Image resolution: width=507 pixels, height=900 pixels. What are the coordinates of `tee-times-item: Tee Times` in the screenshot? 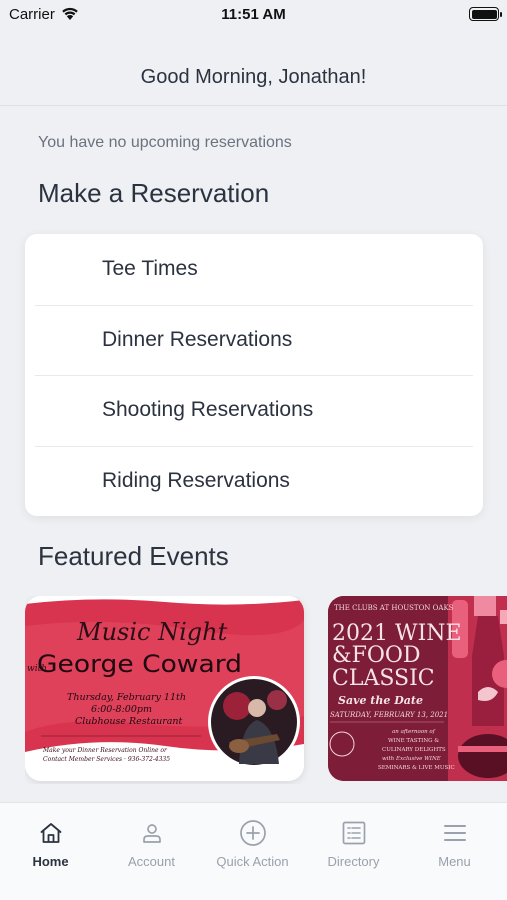 It's located at (254, 269).